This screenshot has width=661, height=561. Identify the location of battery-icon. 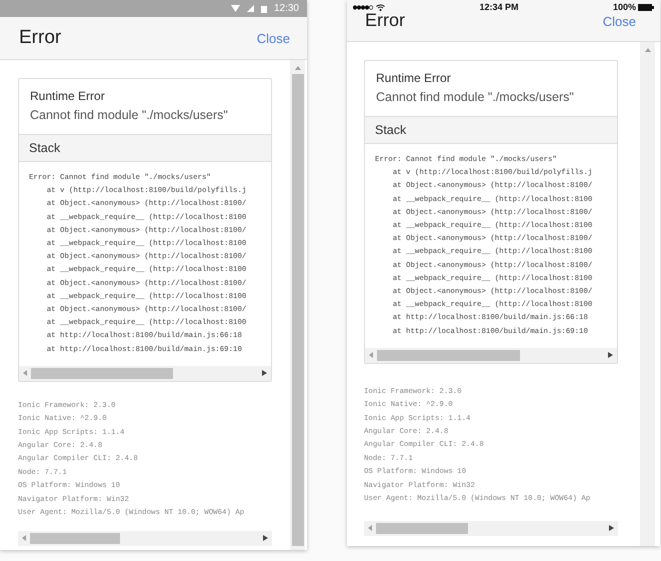
(263, 8).